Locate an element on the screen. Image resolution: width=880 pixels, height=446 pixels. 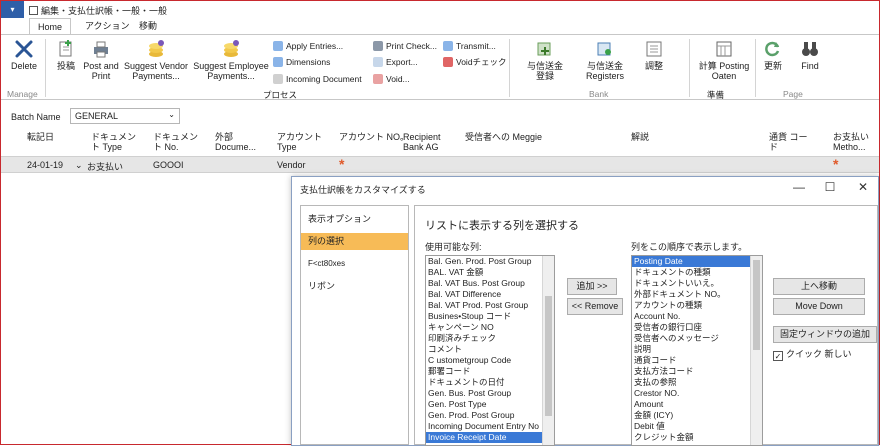
payment-registers-button: 与信送金 Registers is located at coordinates (605, 60).